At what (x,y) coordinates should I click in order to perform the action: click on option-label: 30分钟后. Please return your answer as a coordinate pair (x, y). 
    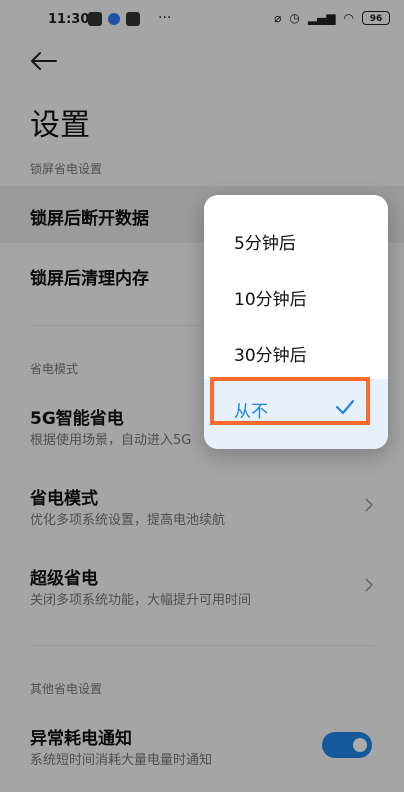
    Looking at the image, I should click on (270, 356).